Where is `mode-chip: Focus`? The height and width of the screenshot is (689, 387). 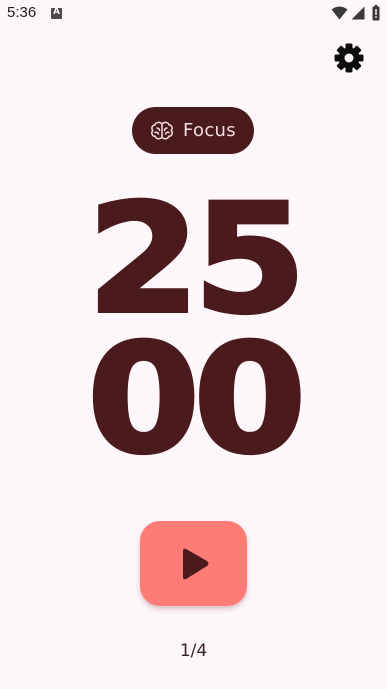 mode-chip: Focus is located at coordinates (193, 130).